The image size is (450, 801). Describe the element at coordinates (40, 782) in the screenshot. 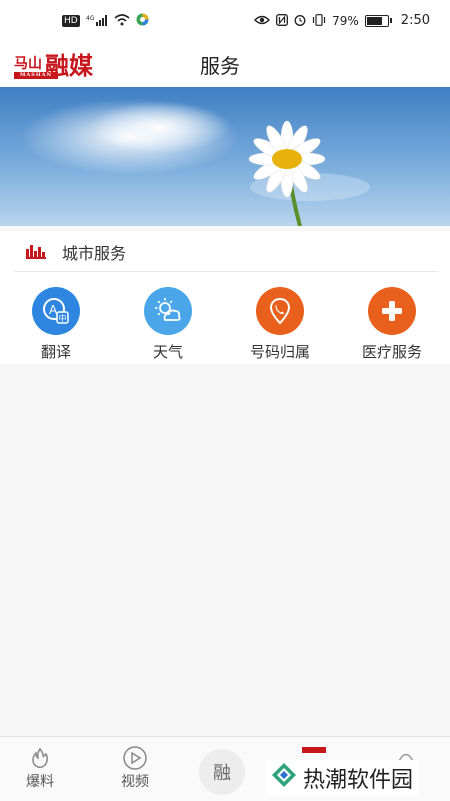

I see `nav-label: 爆料` at that location.